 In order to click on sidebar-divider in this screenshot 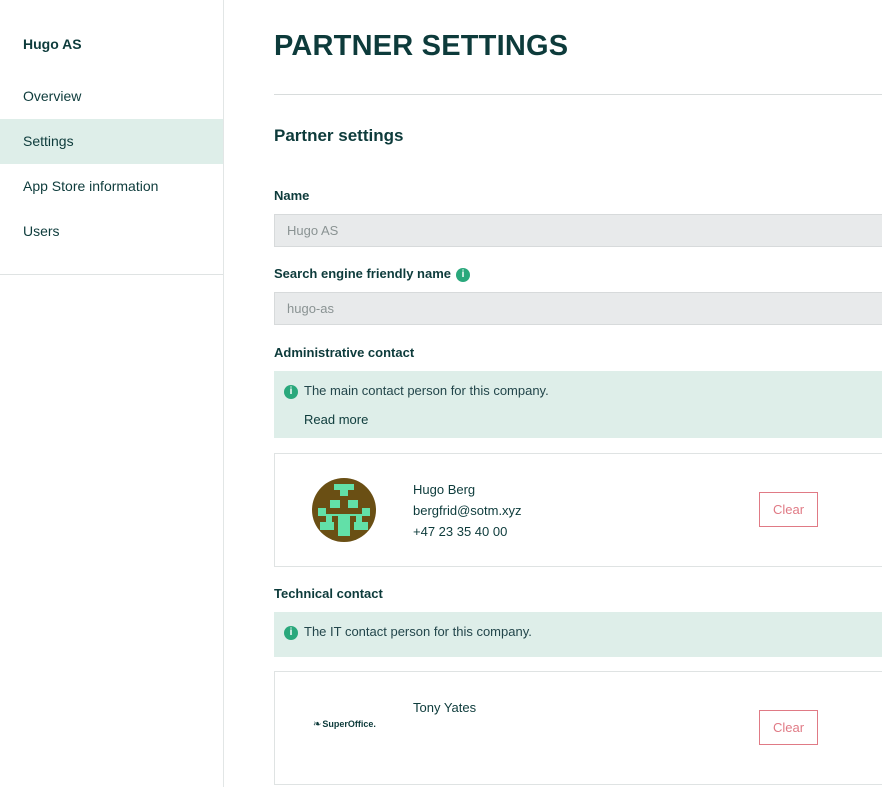, I will do `click(111, 274)`.